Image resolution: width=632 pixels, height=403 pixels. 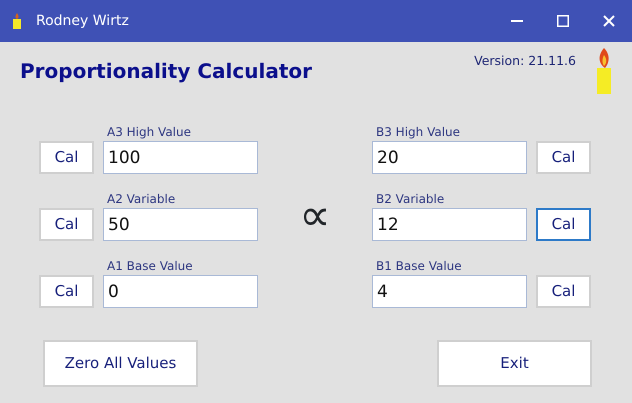 I want to click on maximize-icon, so click(x=563, y=21).